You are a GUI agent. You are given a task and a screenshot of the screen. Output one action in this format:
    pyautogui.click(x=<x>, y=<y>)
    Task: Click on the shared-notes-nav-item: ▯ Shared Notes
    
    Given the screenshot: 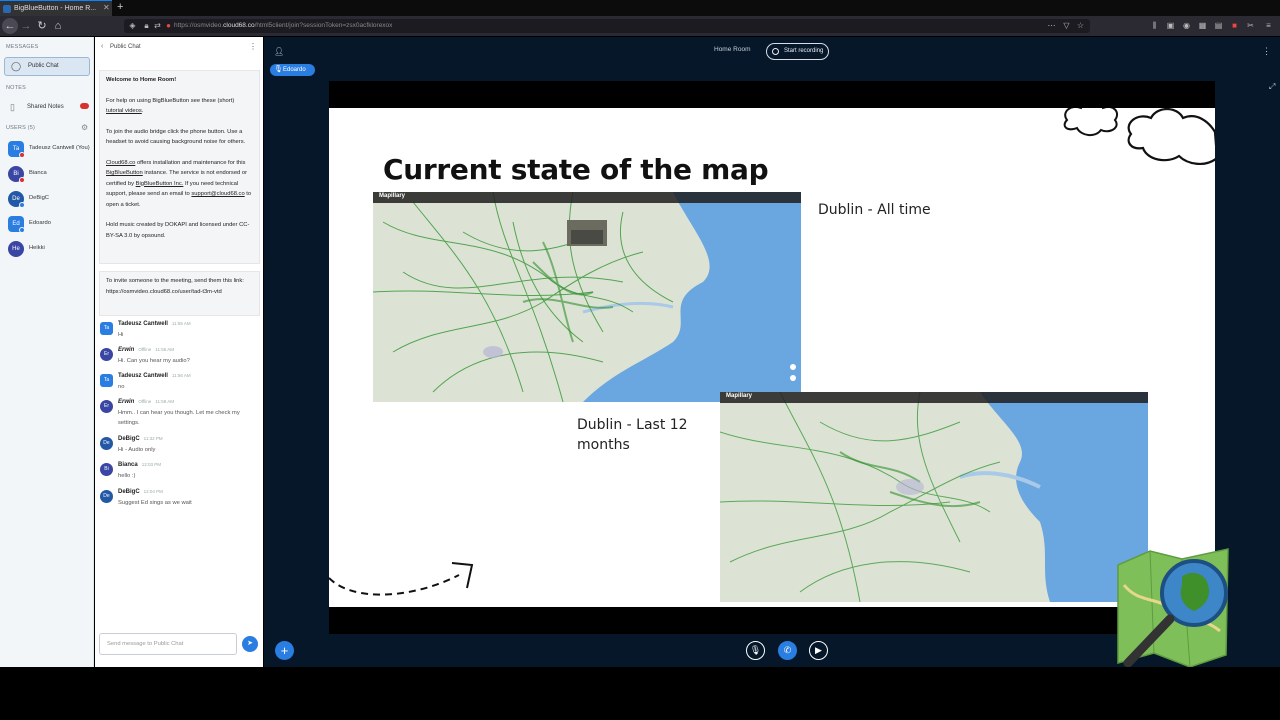 What is the action you would take?
    pyautogui.click(x=47, y=107)
    